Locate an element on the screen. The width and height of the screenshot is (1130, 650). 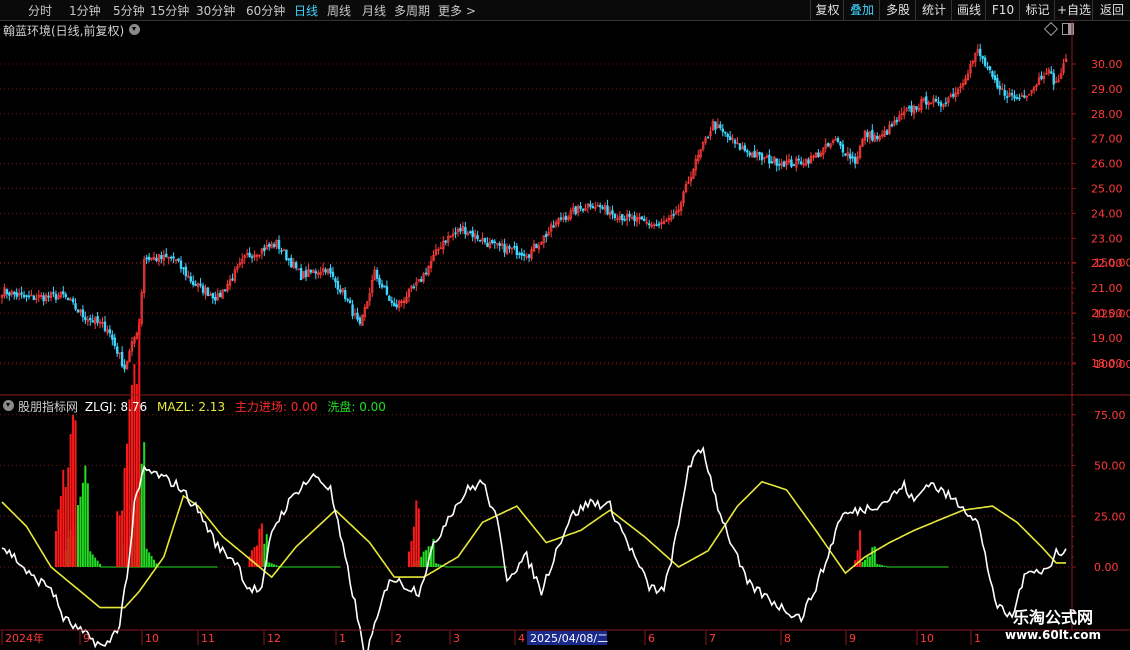
xp-value: 0.00 is located at coordinates (372, 407).